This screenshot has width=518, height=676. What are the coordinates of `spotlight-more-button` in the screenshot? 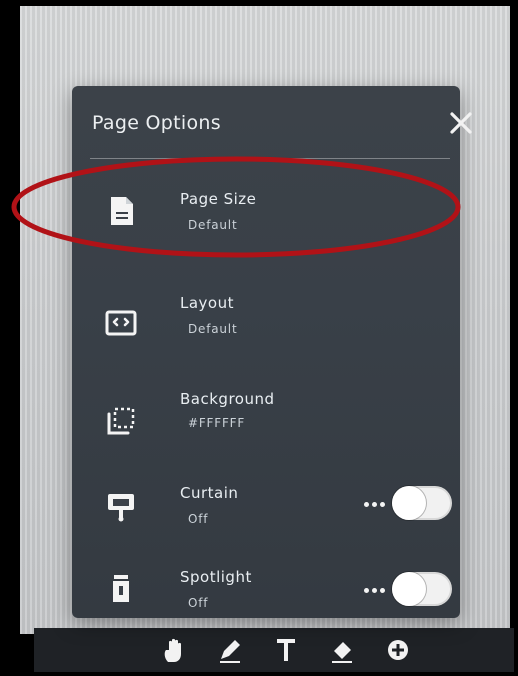 It's located at (377, 590).